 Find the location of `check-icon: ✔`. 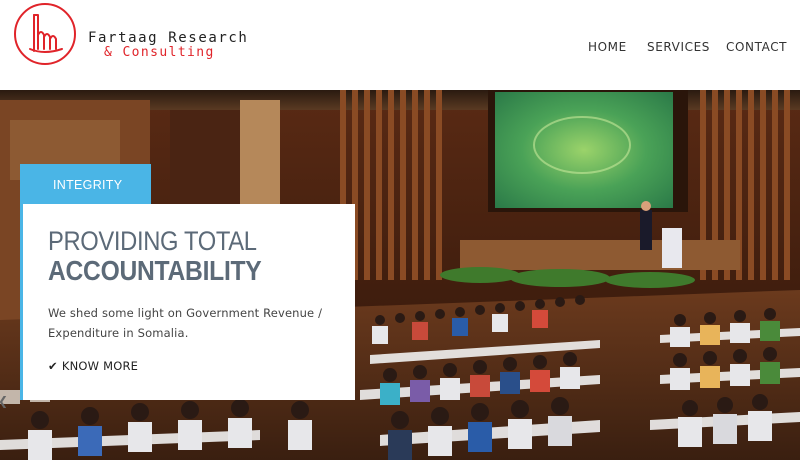

check-icon: ✔ is located at coordinates (53, 366).